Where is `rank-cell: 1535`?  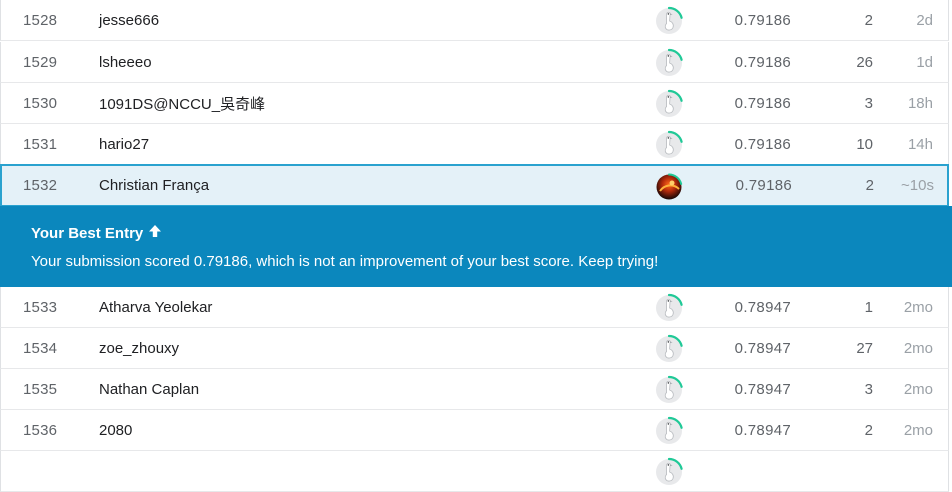
rank-cell: 1535 is located at coordinates (40, 389).